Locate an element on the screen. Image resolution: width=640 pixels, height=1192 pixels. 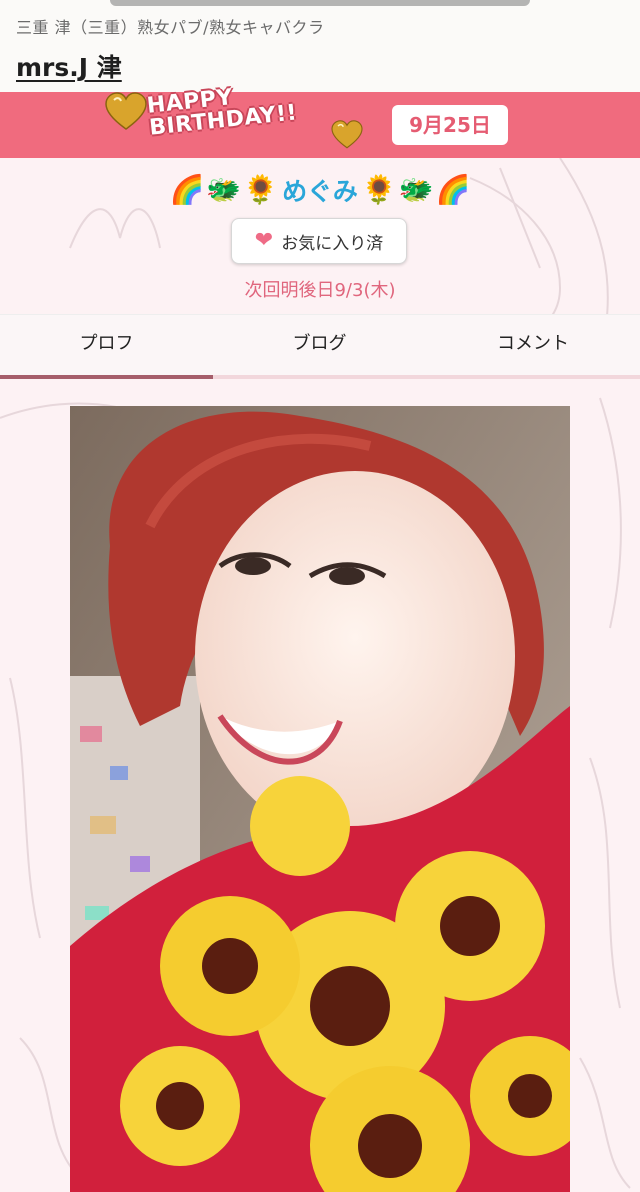
next-attendance: 次回明後日9/3(木) is located at coordinates (320, 290).